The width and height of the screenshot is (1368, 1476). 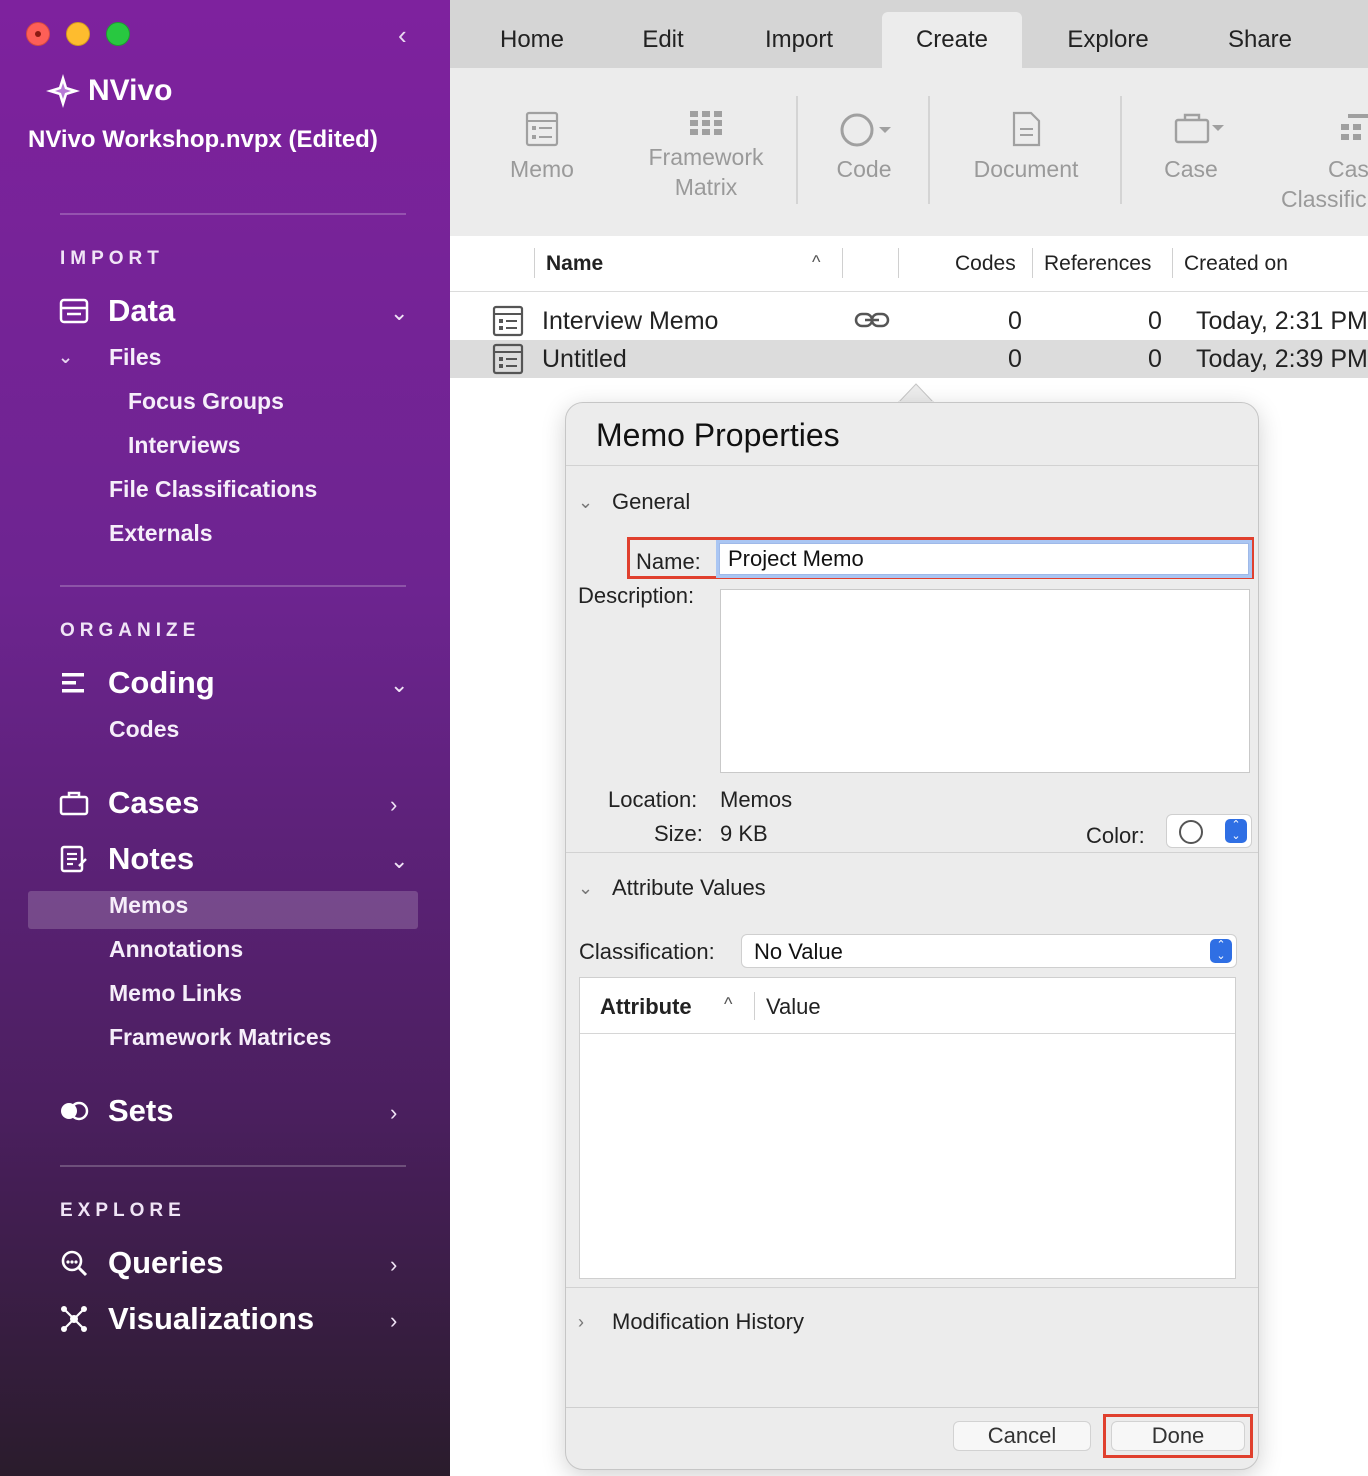 What do you see at coordinates (706, 153) in the screenshot?
I see `framework-matrix-button: Framework Matrix` at bounding box center [706, 153].